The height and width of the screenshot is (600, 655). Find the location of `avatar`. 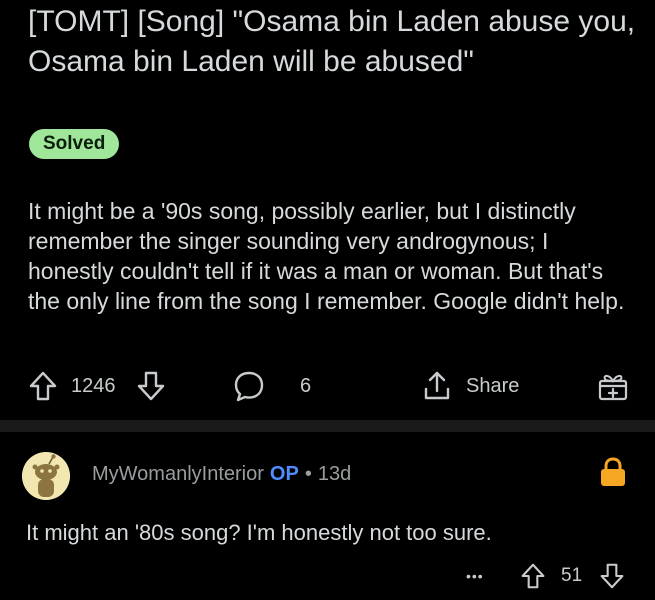

avatar is located at coordinates (46, 476).